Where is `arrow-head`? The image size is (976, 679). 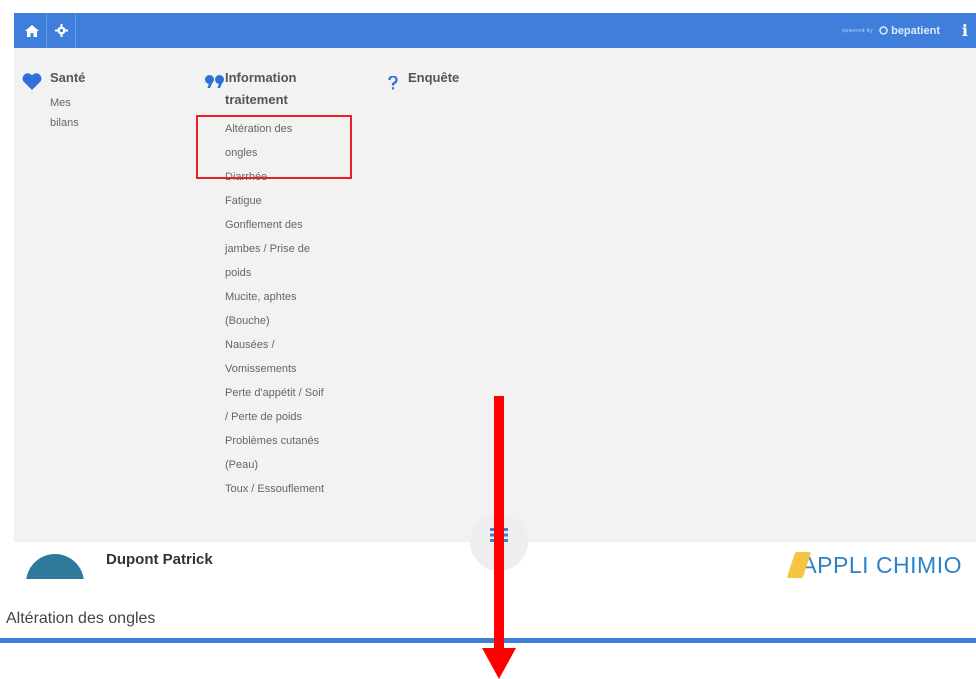
arrow-head is located at coordinates (499, 663).